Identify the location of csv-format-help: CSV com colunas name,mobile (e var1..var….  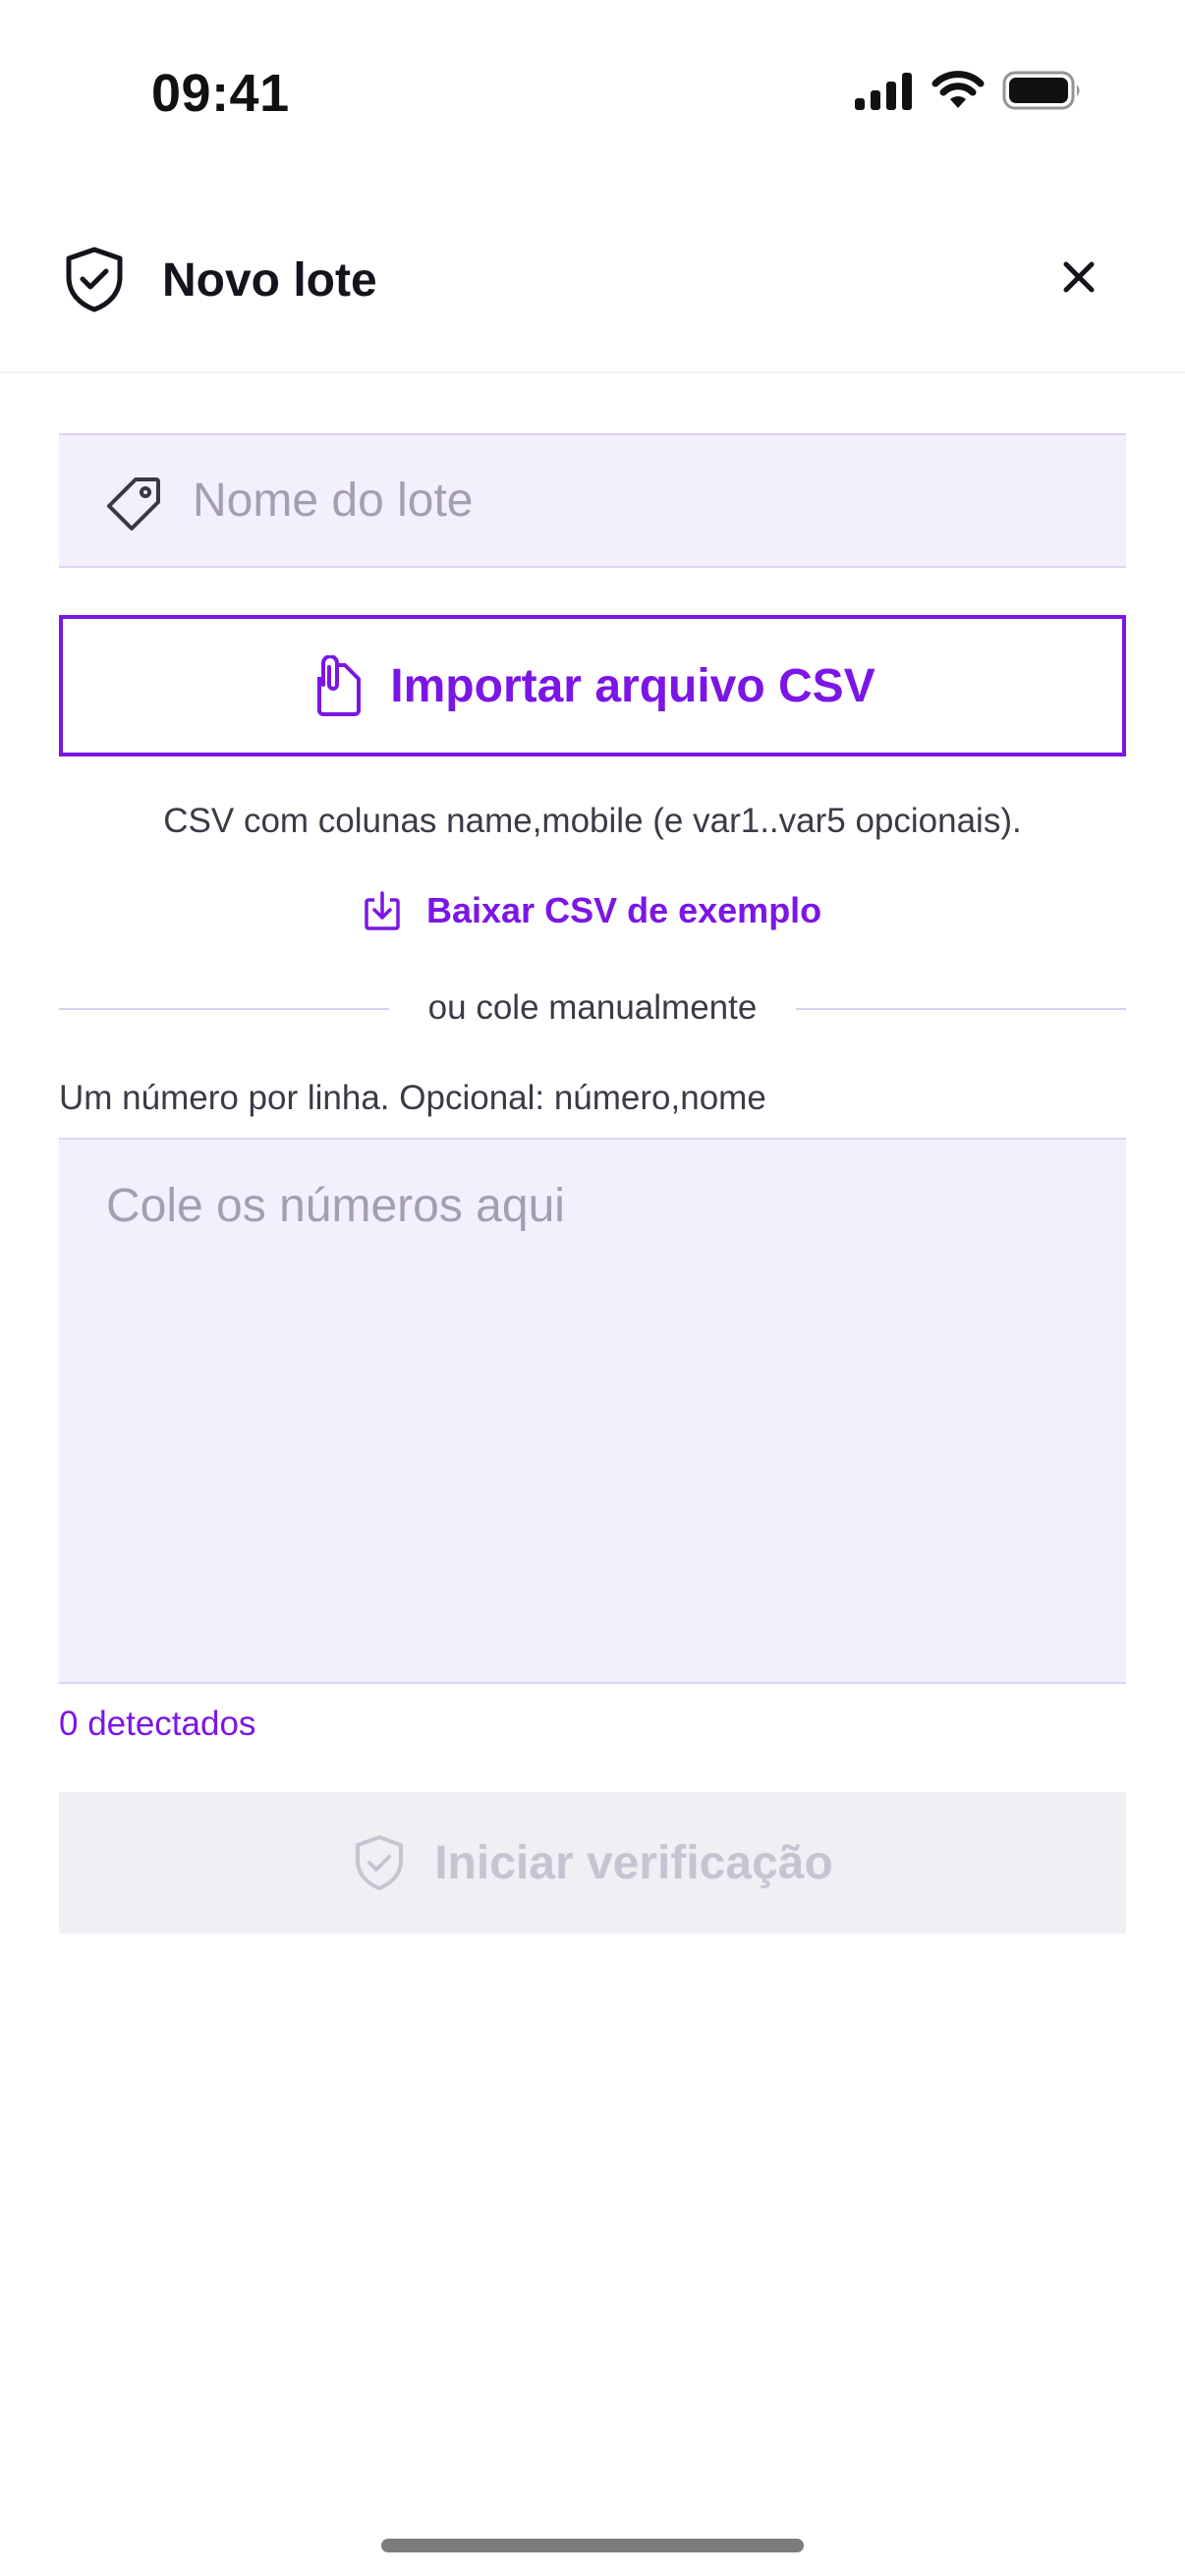
(592, 821).